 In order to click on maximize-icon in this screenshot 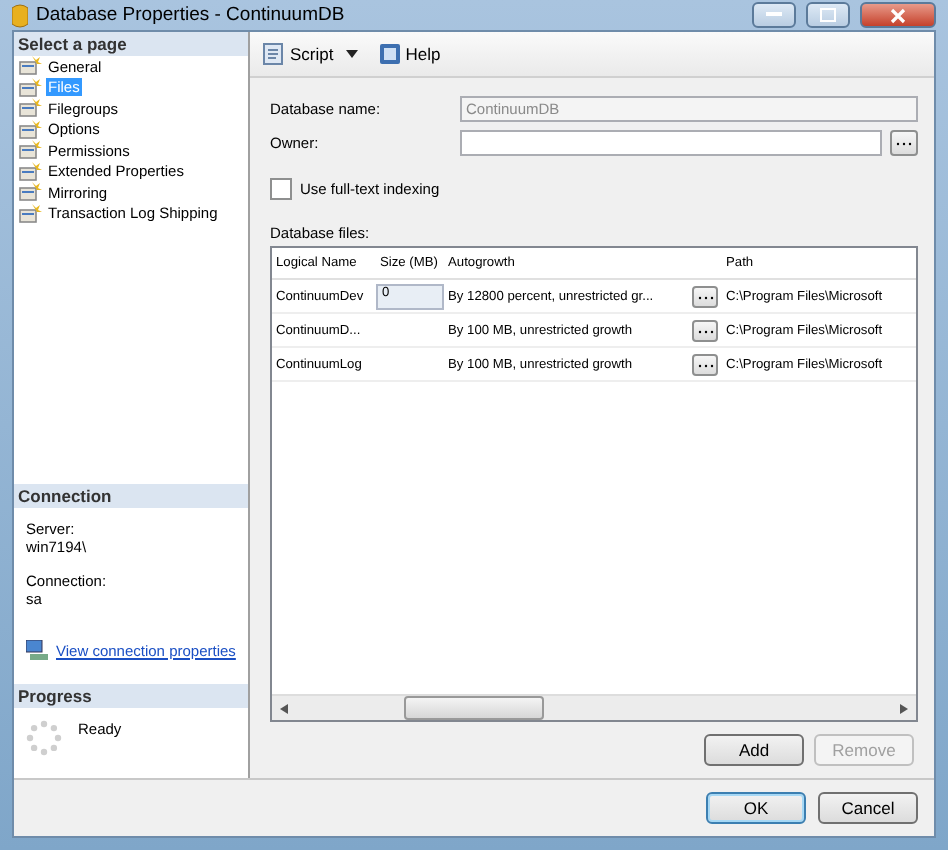, I will do `click(828, 15)`.